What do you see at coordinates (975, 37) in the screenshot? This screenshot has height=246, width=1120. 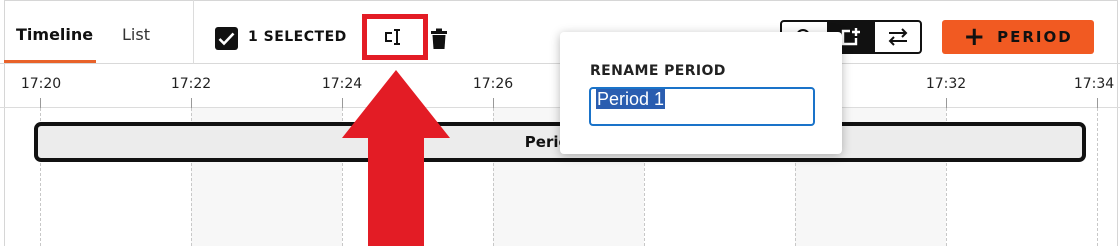 I see `plus-icon: +` at bounding box center [975, 37].